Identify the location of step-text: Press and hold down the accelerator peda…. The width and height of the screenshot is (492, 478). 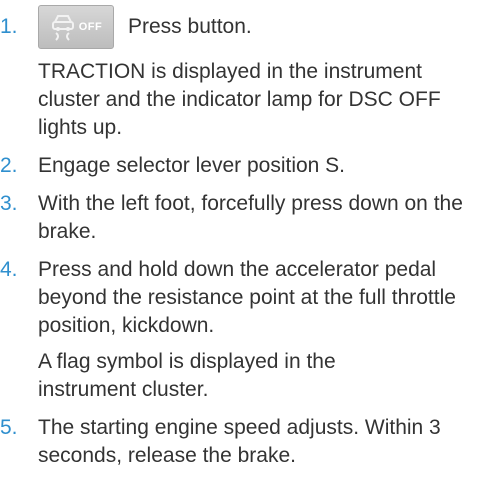
(247, 297).